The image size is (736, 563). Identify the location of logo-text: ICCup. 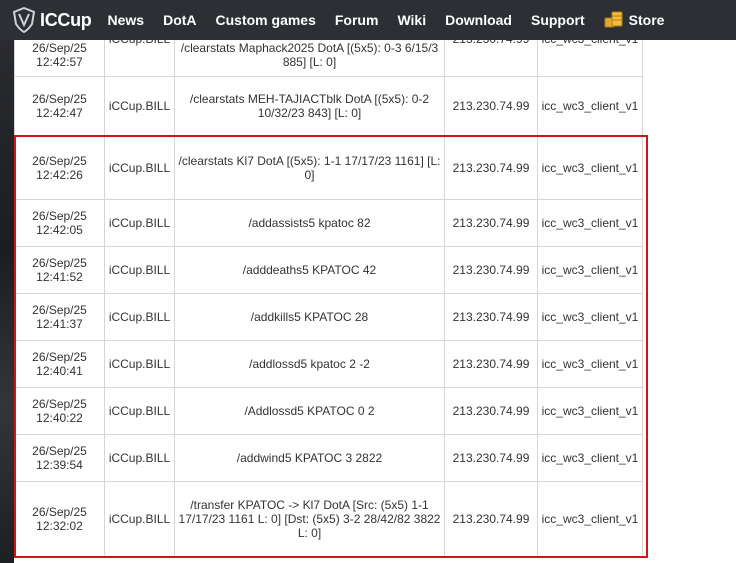
(66, 19).